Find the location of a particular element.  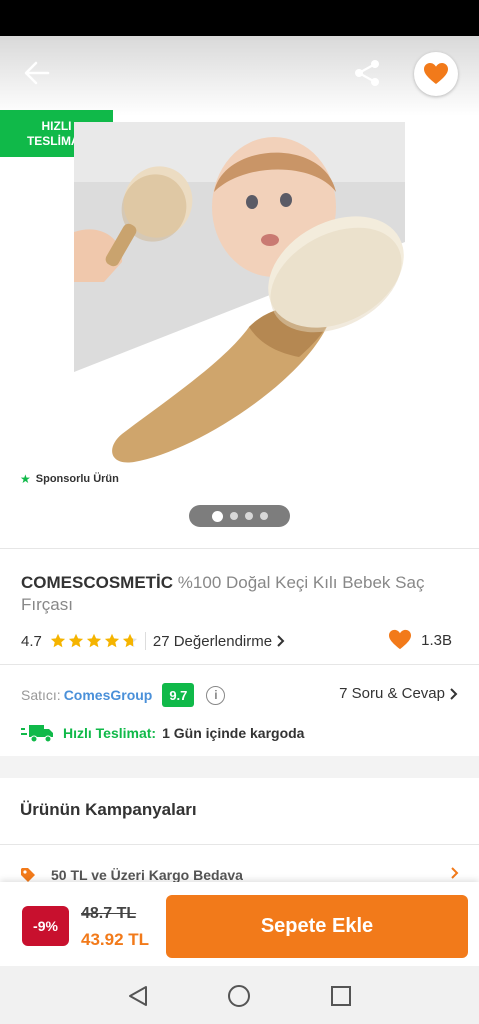

favorite-button is located at coordinates (436, 74).